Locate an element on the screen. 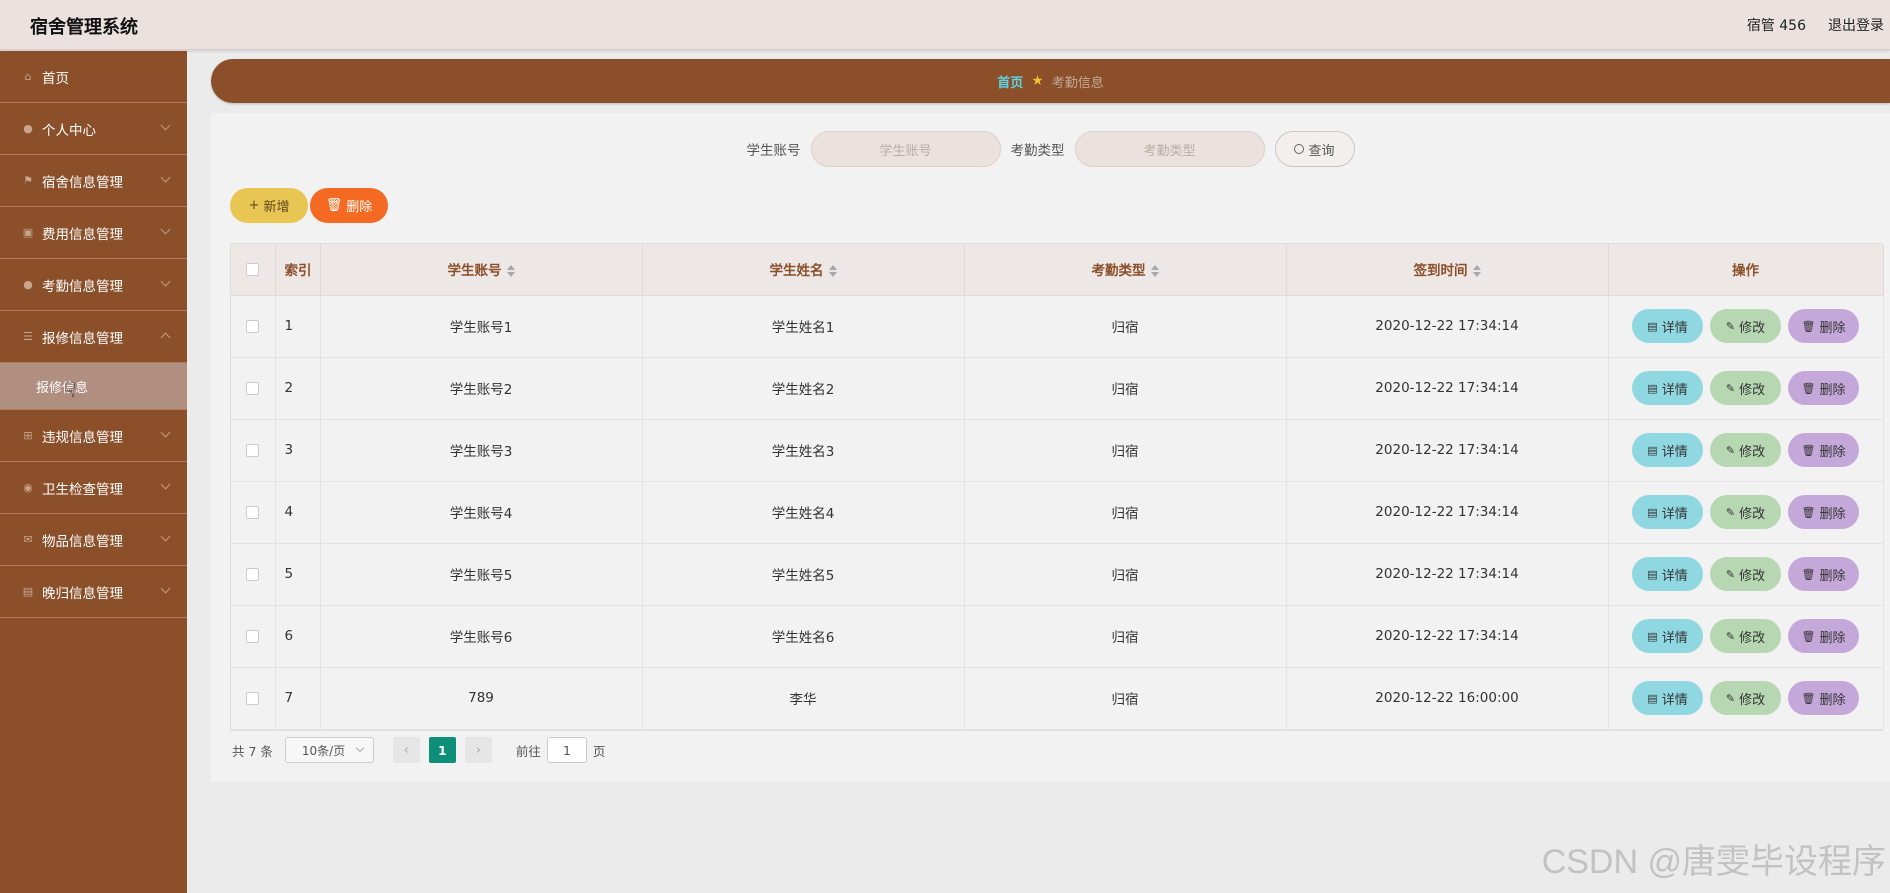 Image resolution: width=1890 pixels, height=893 pixels. row-actions: ▤ 详情 ✎ 修改 🗑 删除 is located at coordinates (1746, 388).